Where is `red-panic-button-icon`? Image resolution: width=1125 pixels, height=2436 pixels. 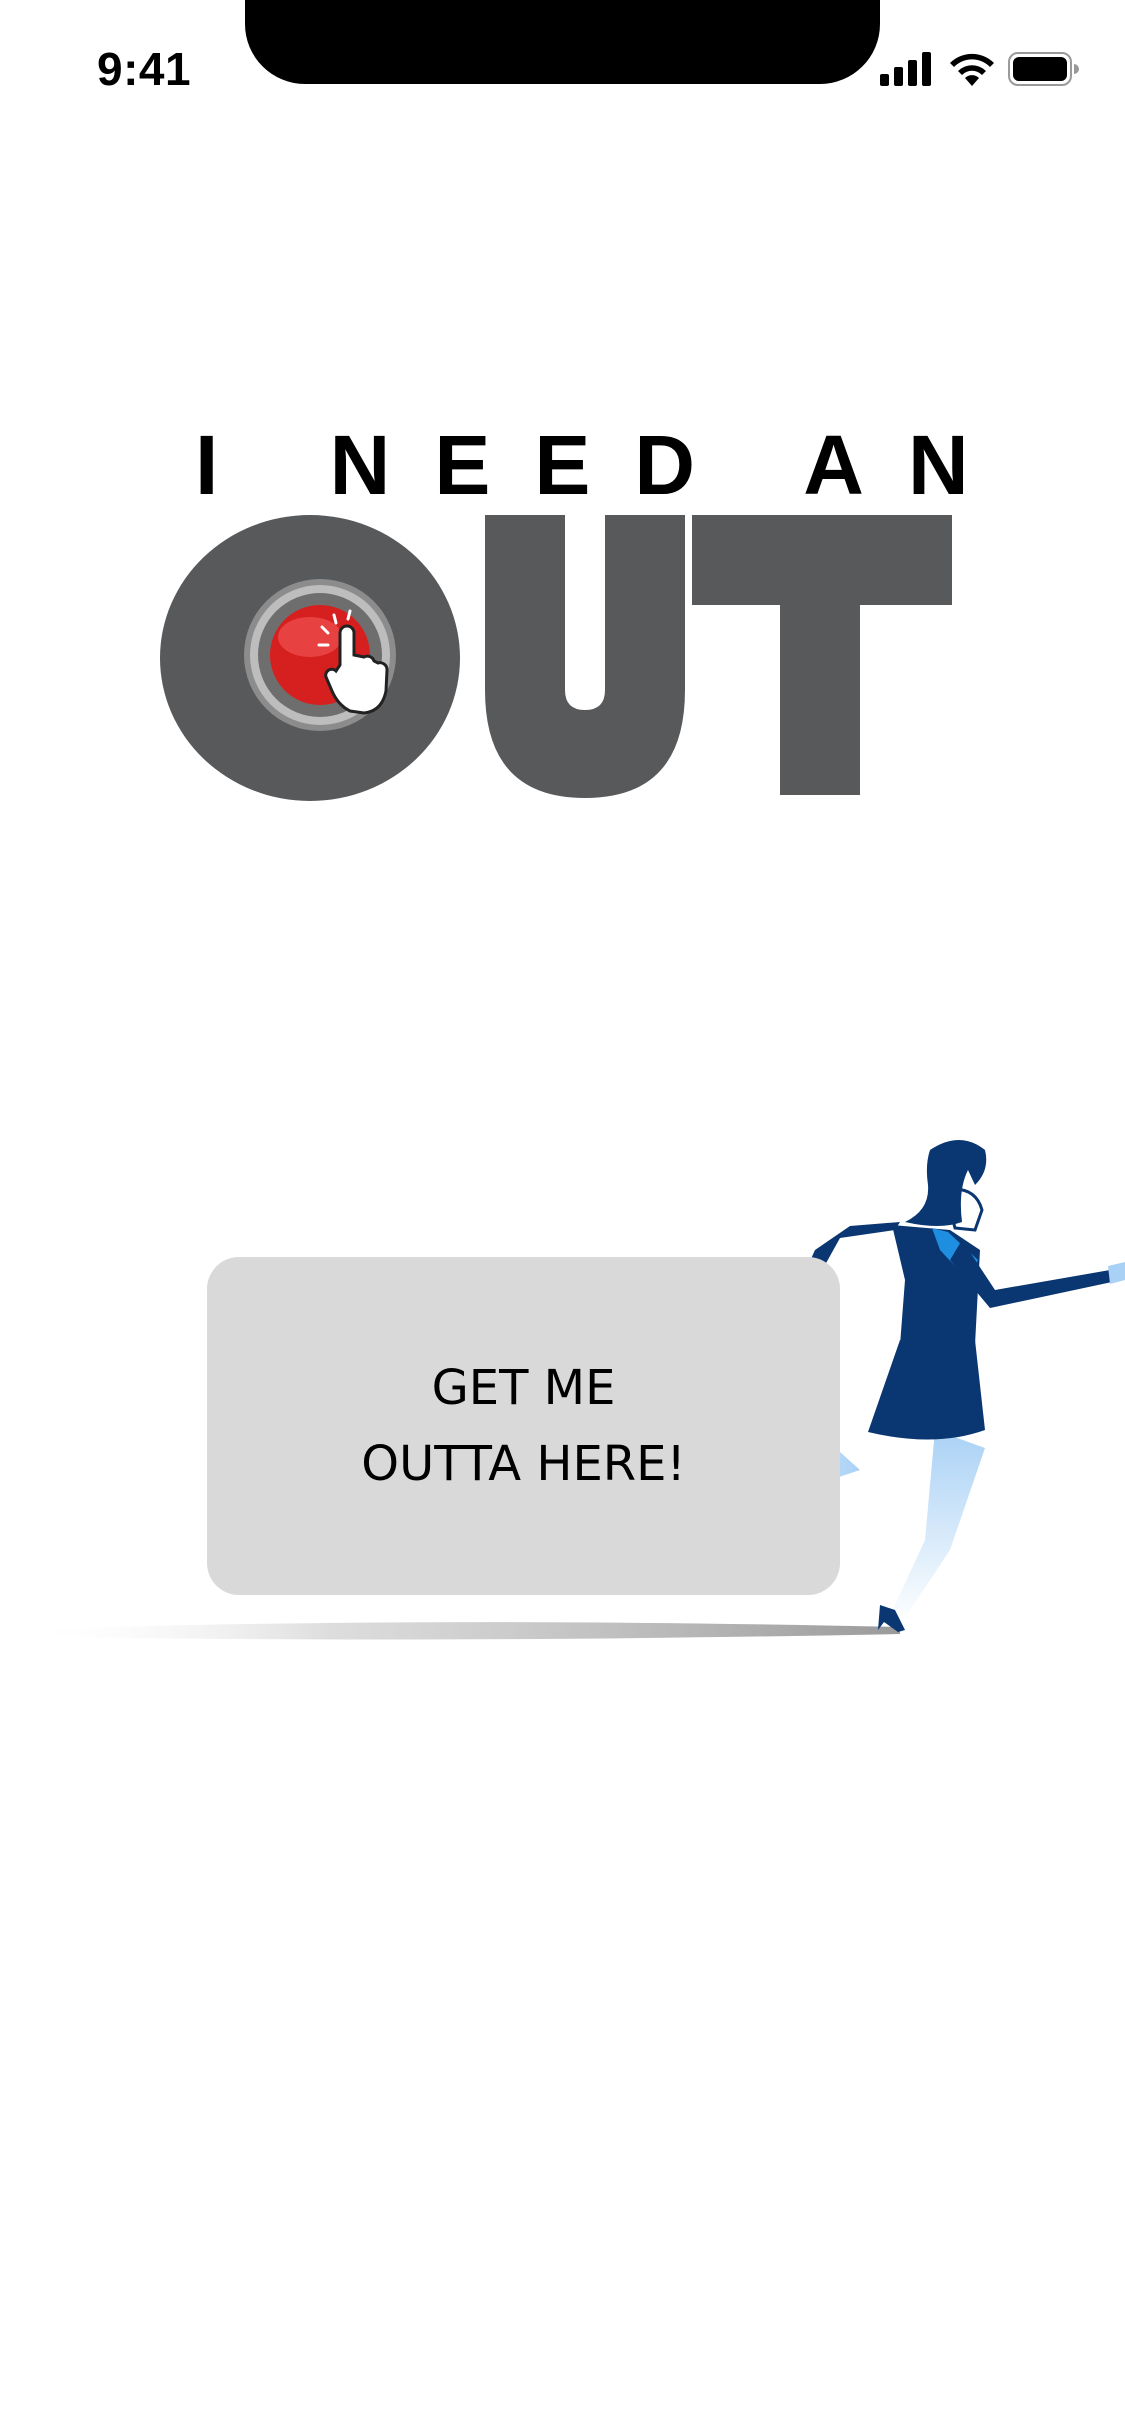
red-panic-button-icon is located at coordinates (320, 655).